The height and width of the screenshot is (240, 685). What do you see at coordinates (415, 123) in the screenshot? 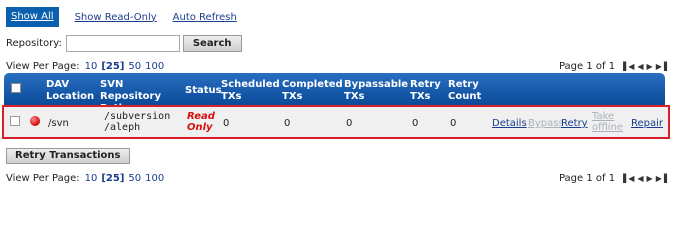
I see `cell-retry-txs: 0` at bounding box center [415, 123].